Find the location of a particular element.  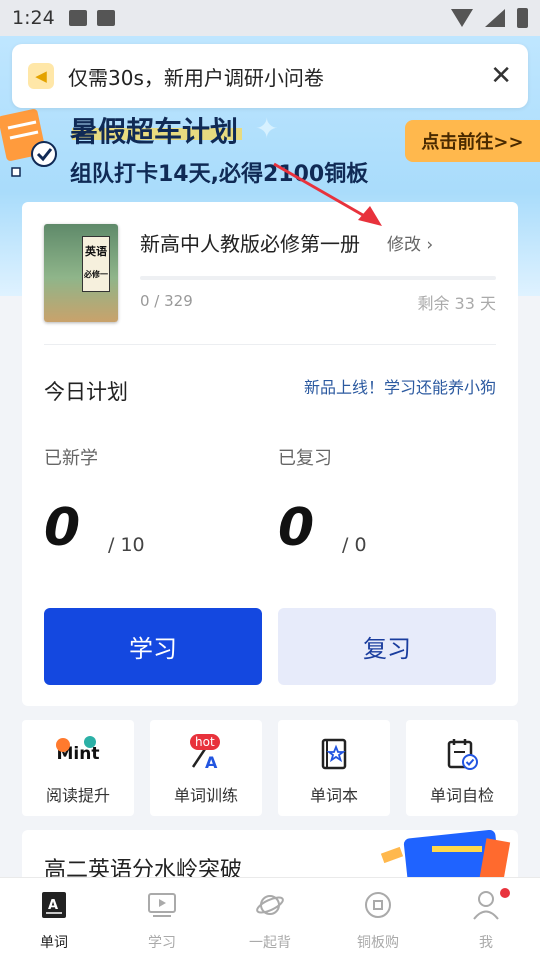

tab-me: 我 is located at coordinates (486, 919).